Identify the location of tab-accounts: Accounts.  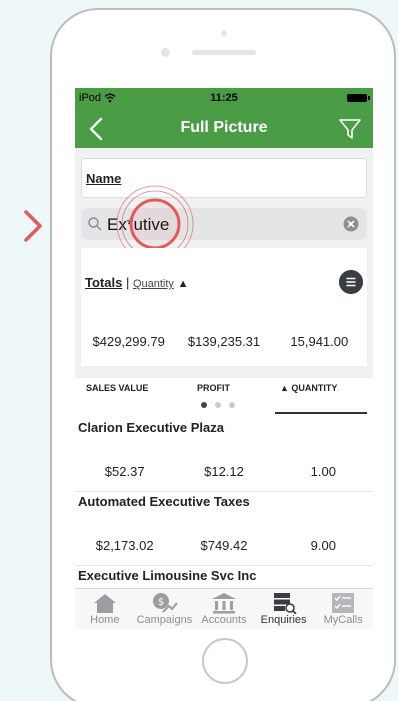
(224, 609).